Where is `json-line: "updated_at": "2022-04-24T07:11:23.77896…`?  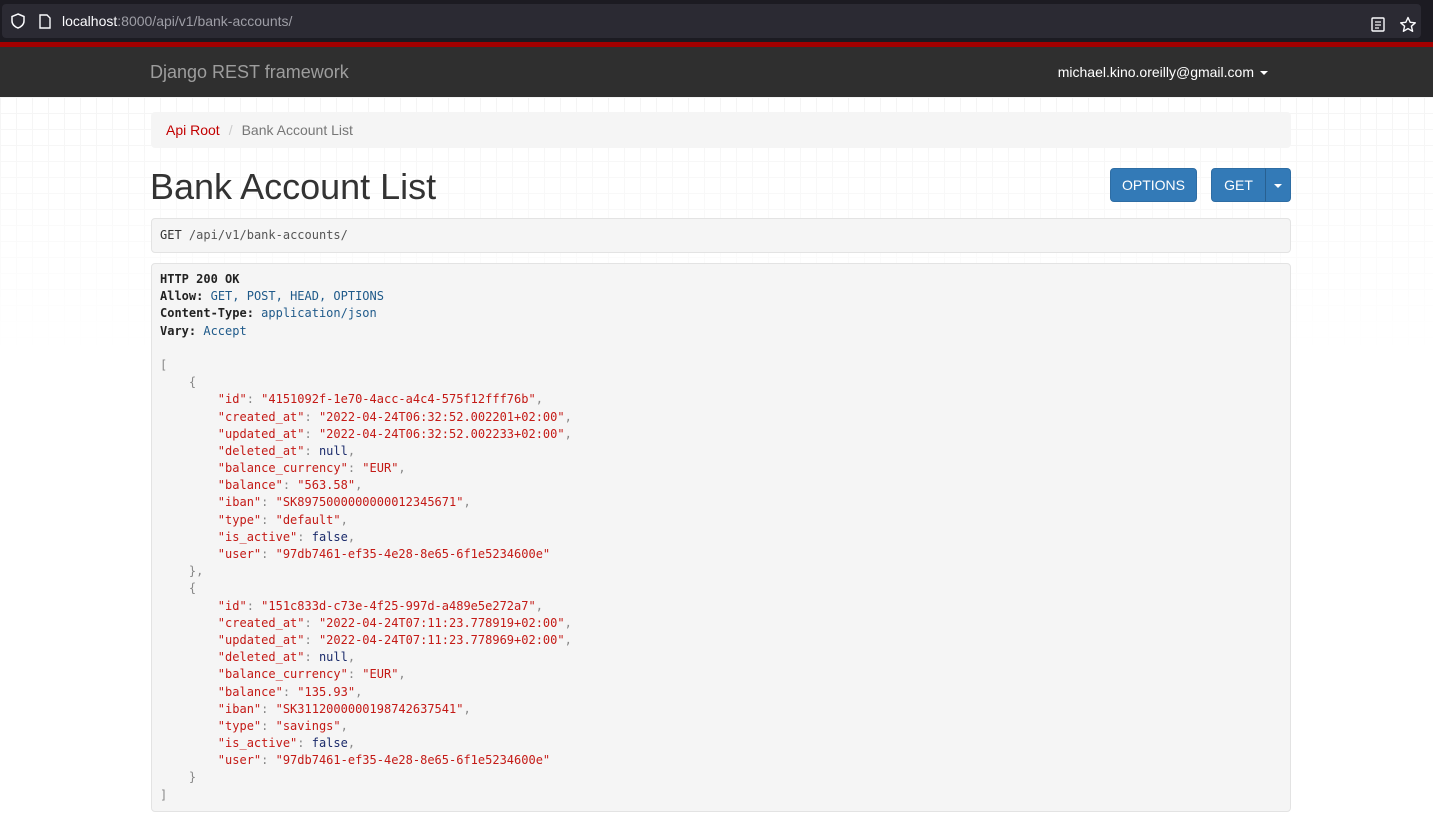
json-line: "updated_at": "2022-04-24T07:11:23.77896… is located at coordinates (721, 640).